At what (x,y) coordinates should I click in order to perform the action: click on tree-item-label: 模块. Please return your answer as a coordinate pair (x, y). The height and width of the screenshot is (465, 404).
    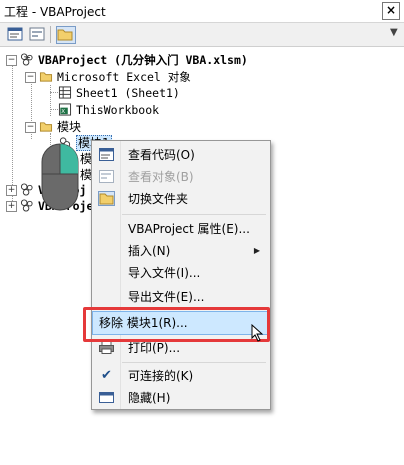
    Looking at the image, I should click on (69, 127).